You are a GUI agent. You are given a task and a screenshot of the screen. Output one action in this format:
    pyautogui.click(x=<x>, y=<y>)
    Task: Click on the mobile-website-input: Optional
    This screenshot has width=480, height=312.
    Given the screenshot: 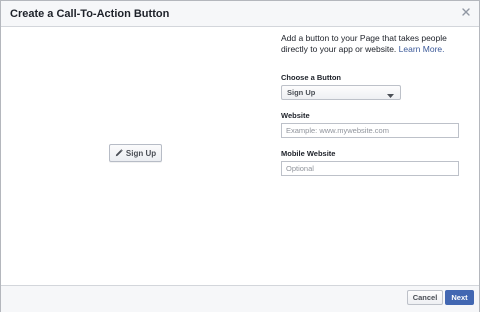 What is the action you would take?
    pyautogui.click(x=370, y=168)
    